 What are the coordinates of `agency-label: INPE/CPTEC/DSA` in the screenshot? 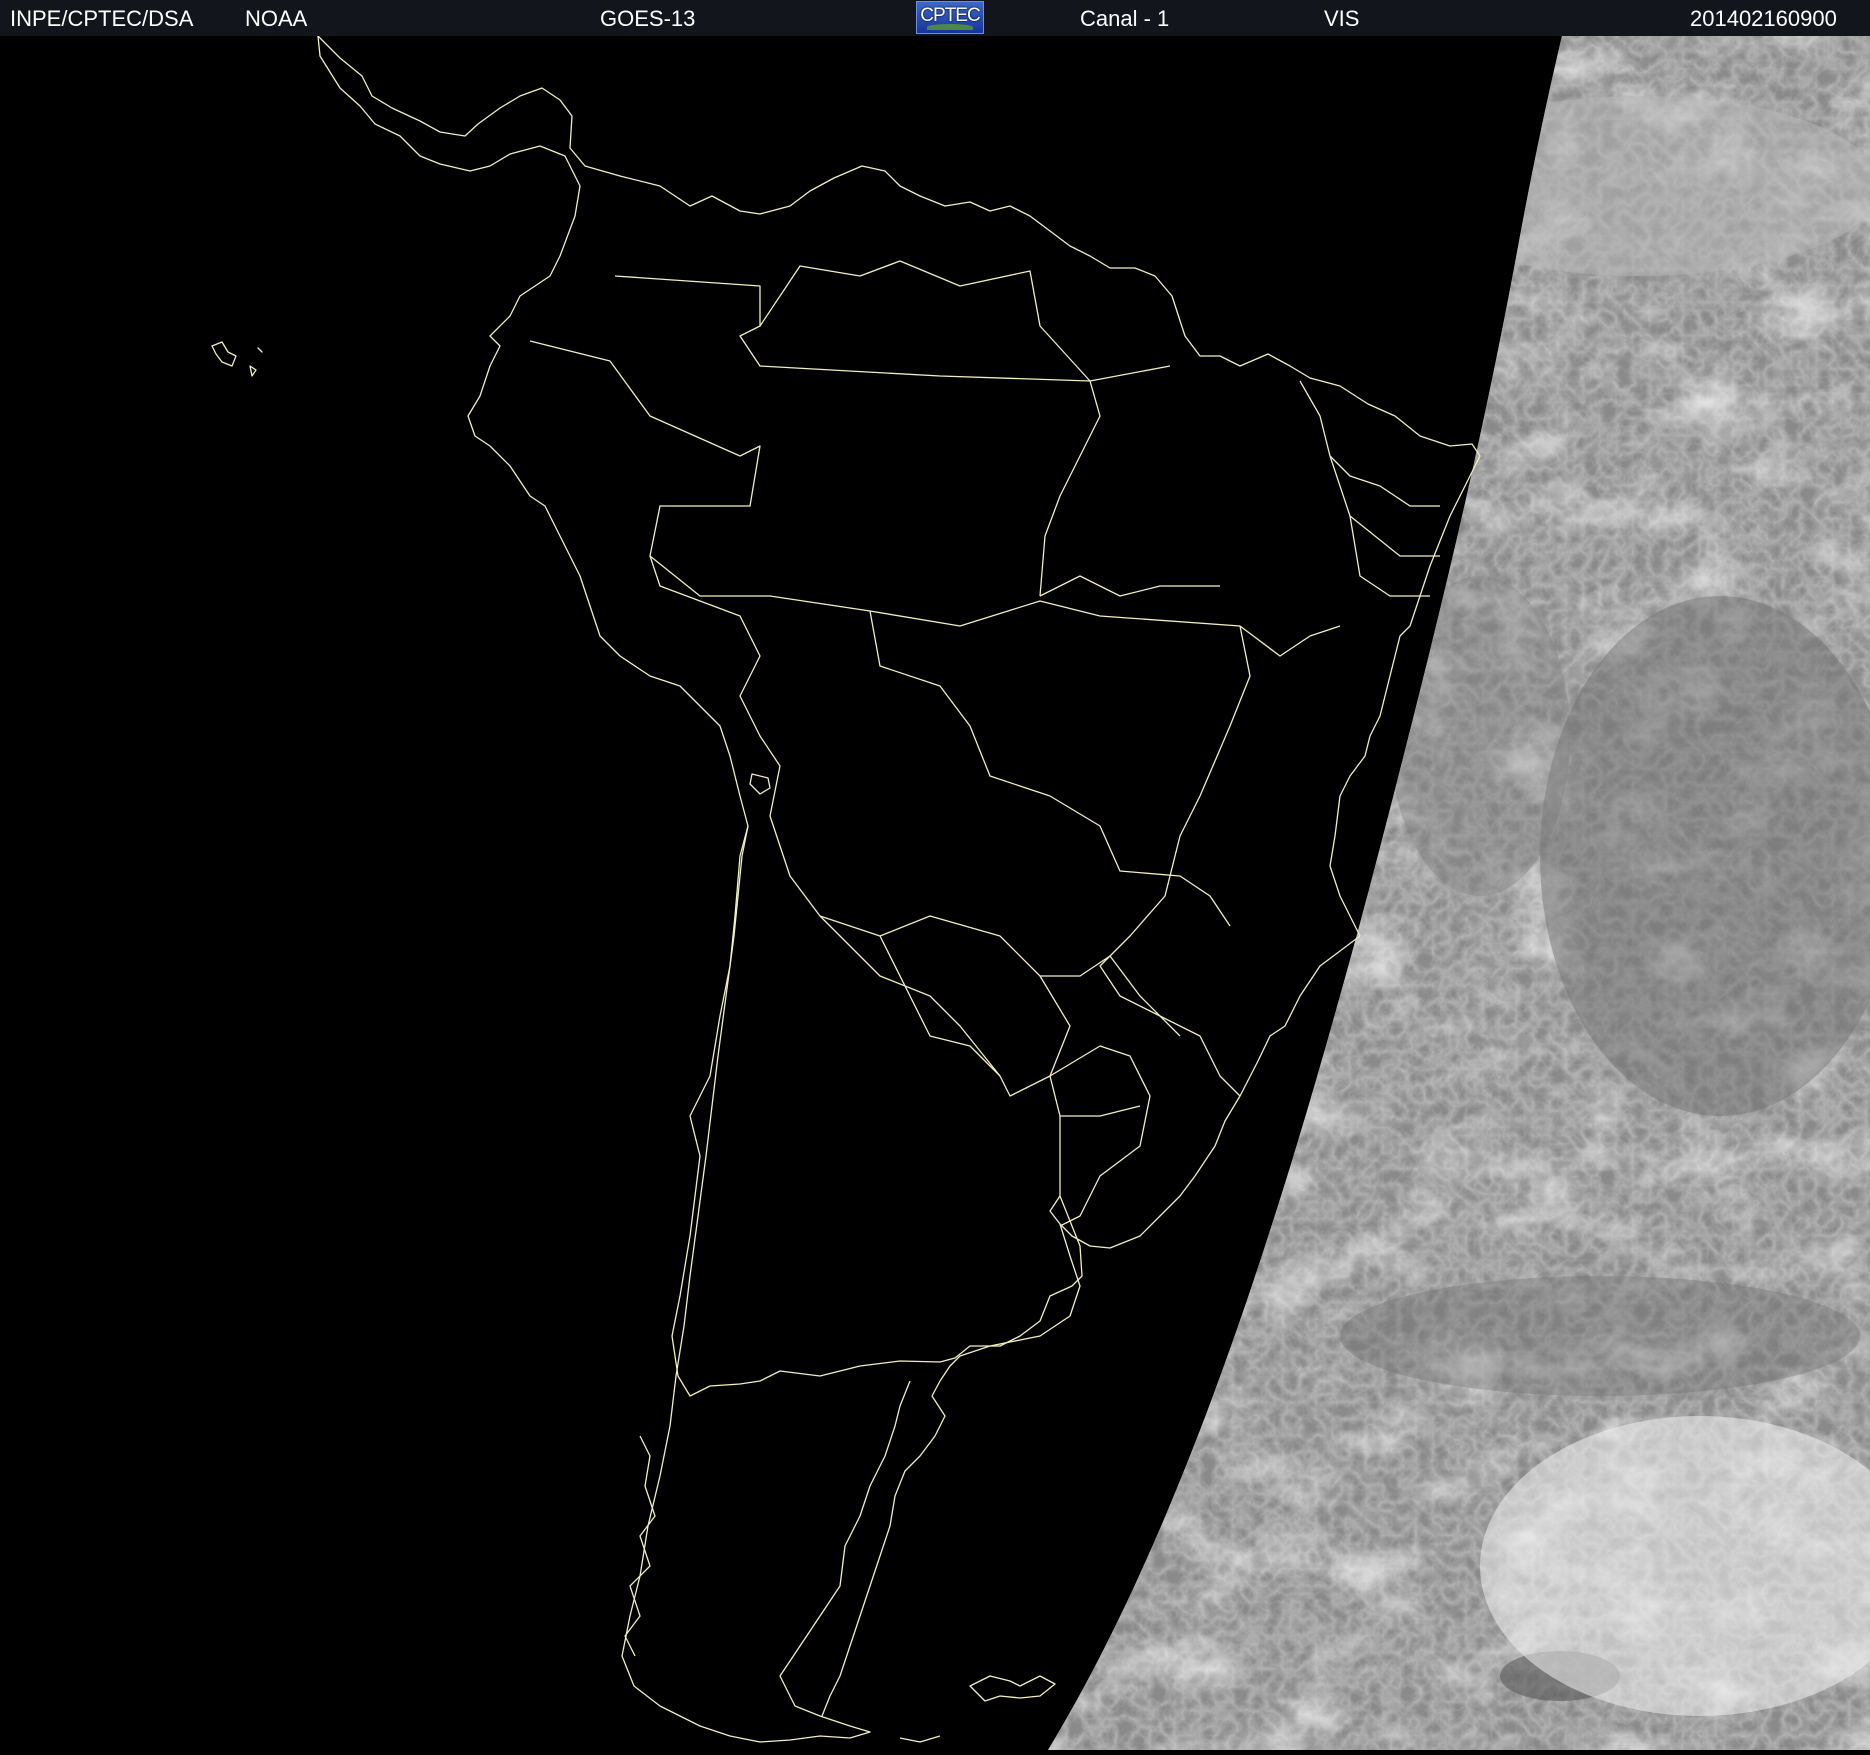 It's located at (102, 18).